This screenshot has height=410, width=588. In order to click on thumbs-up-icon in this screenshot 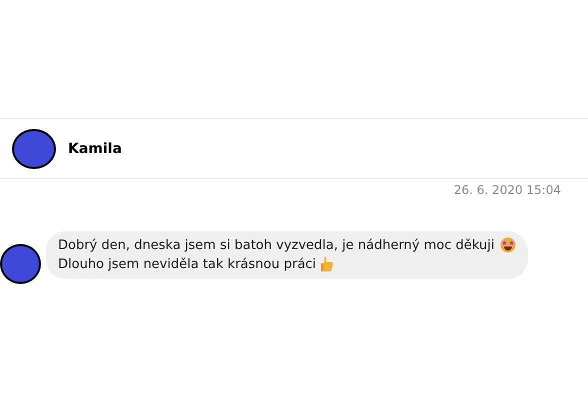, I will do `click(327, 264)`.